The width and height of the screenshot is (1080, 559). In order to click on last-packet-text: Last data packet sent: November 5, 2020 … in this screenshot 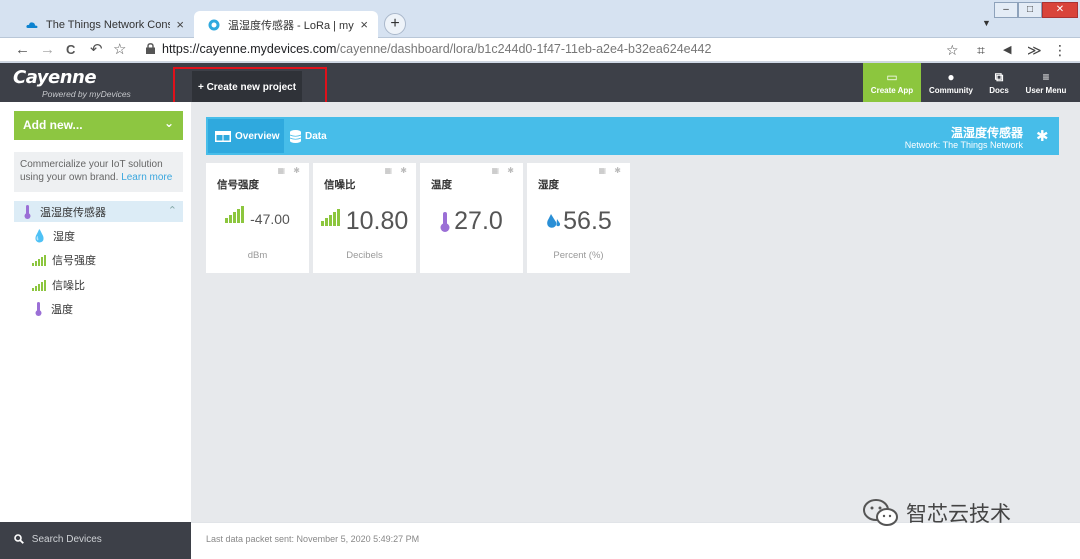, I will do `click(313, 539)`.